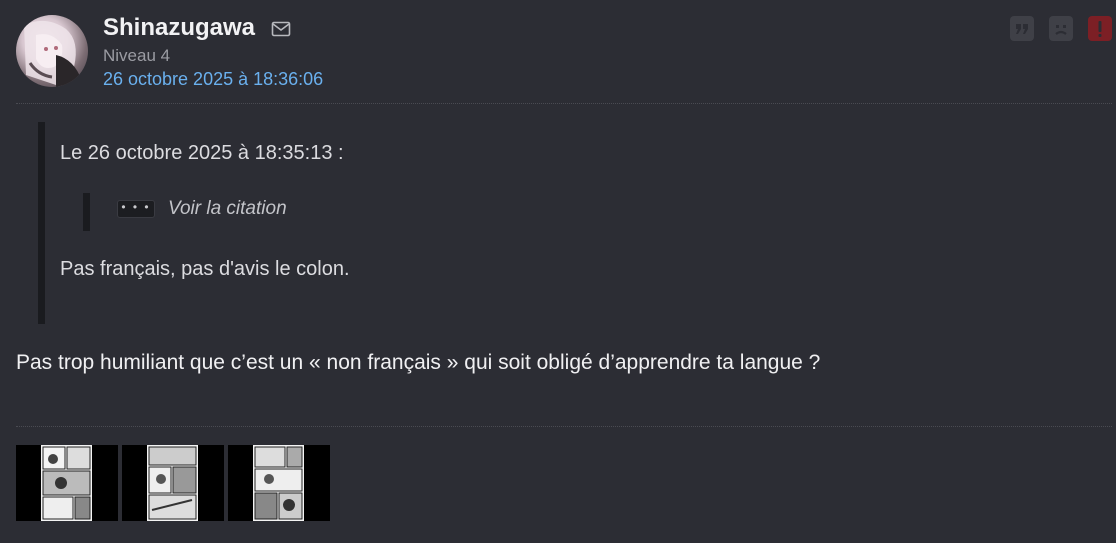 The height and width of the screenshot is (543, 1116). I want to click on header-divider, so click(564, 103).